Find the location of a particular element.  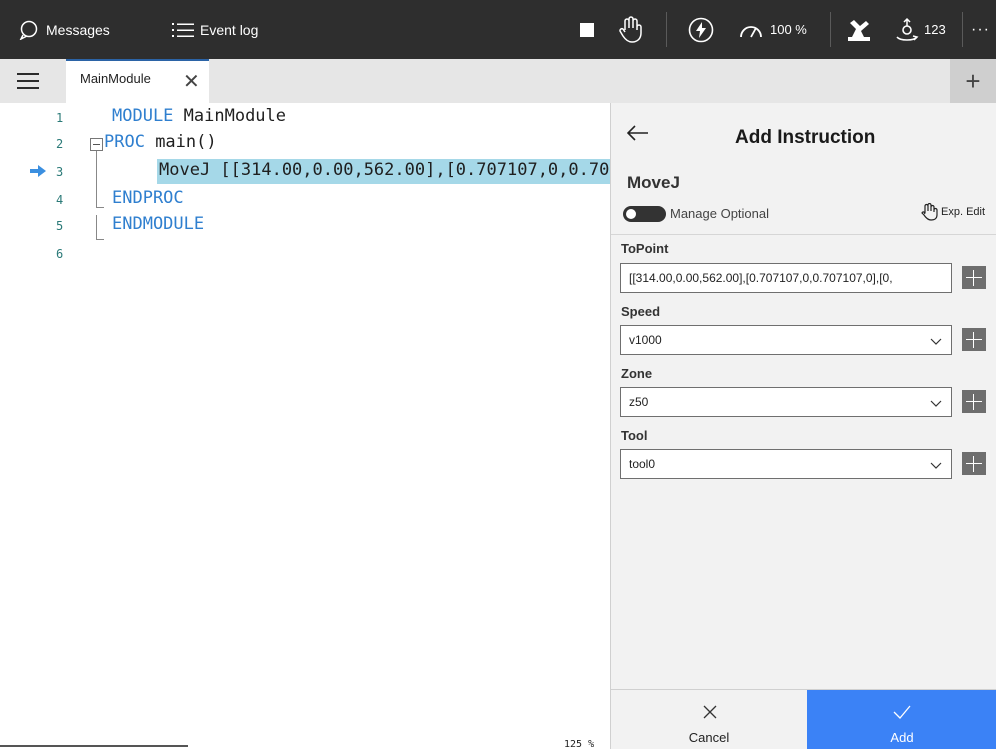

exp-edit-button: Exp. Edit is located at coordinates (952, 212).